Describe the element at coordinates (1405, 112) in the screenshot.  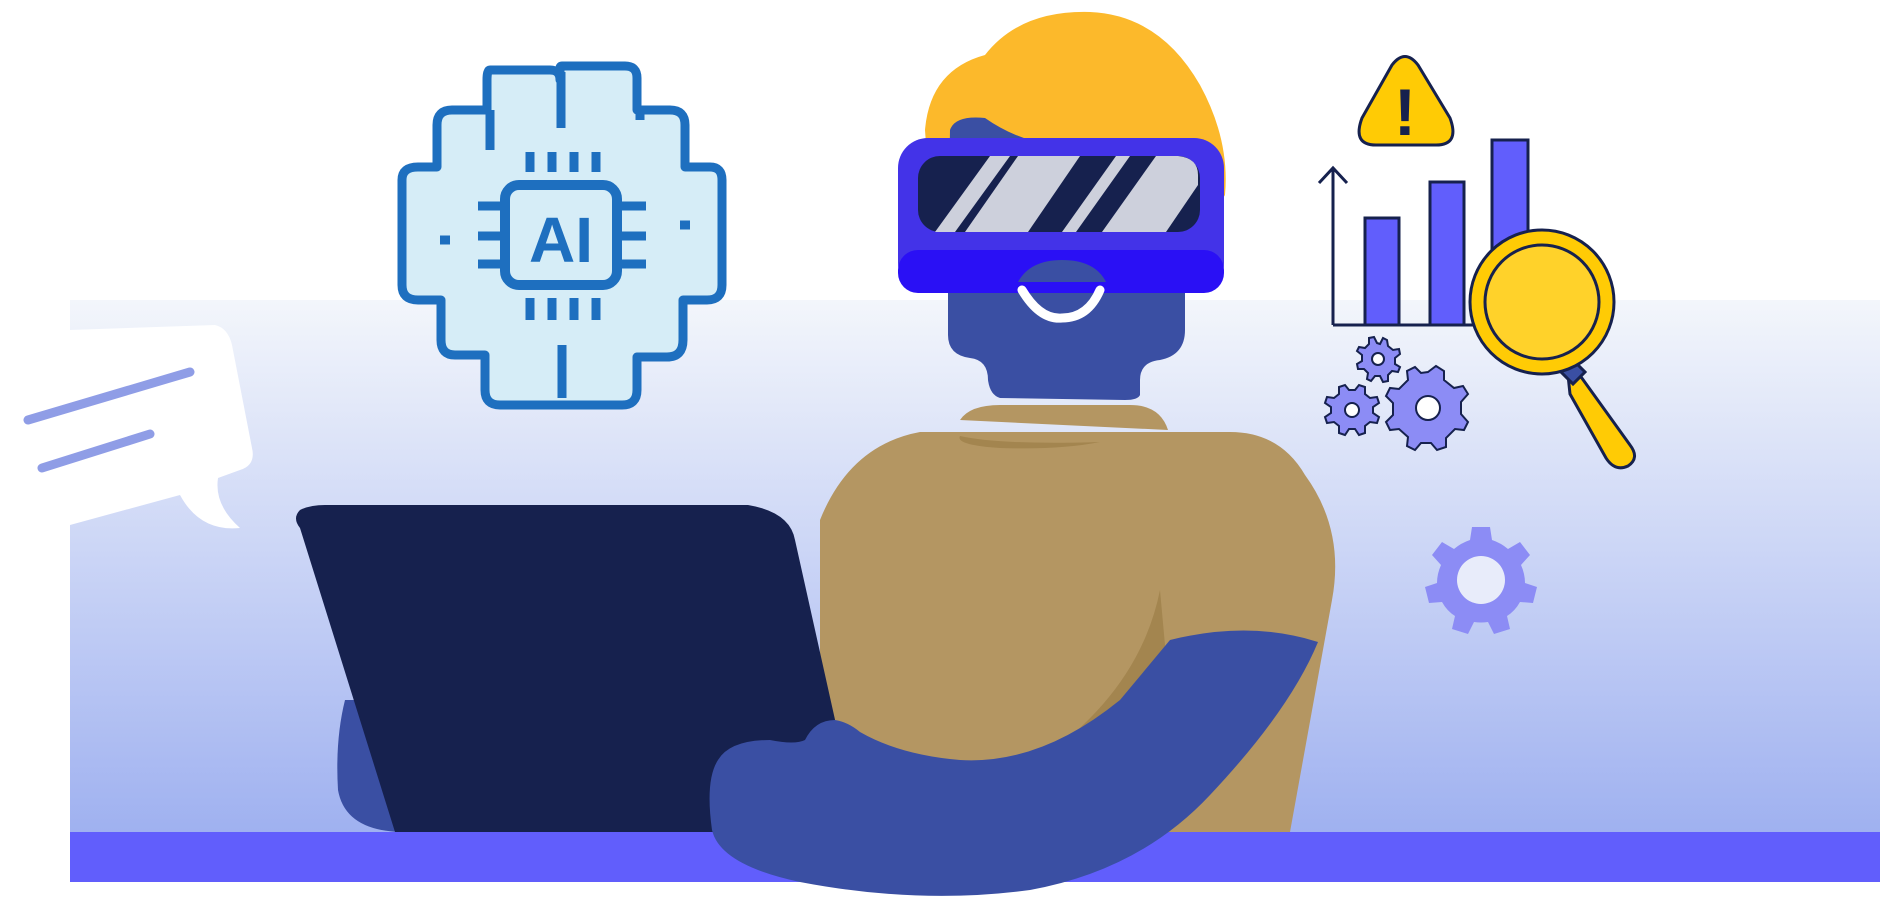
I see `warning-symbol: !` at that location.